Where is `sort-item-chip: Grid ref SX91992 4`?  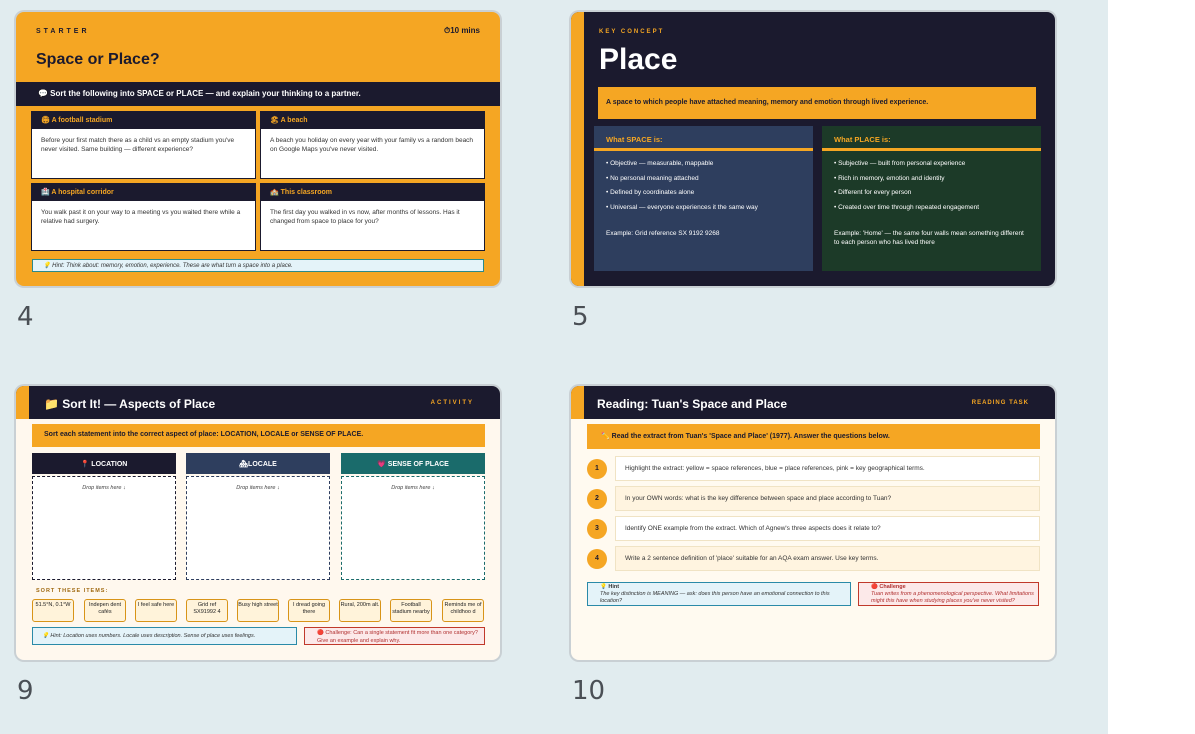 sort-item-chip: Grid ref SX91992 4 is located at coordinates (207, 610).